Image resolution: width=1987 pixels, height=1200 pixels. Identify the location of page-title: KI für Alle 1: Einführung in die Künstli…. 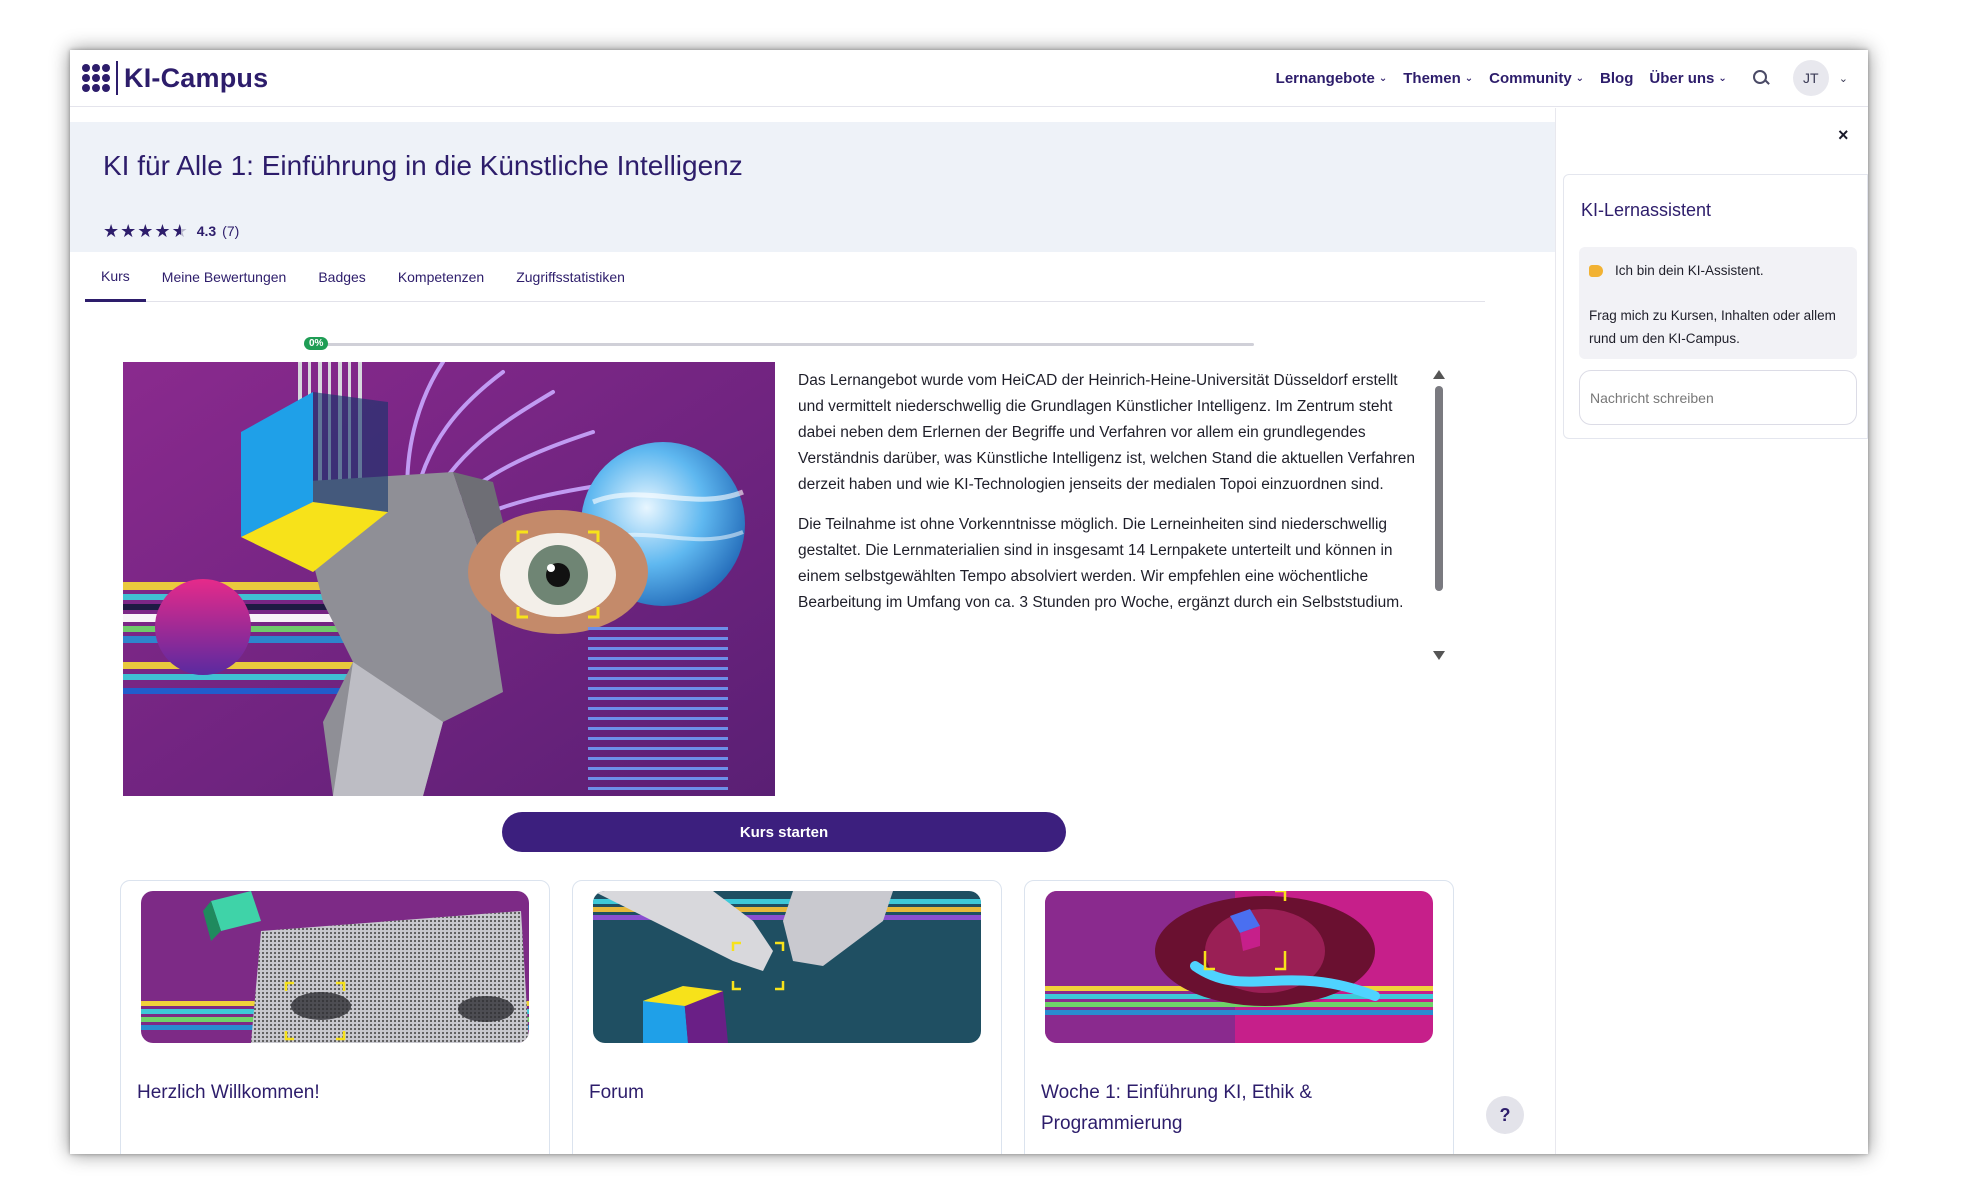
(423, 165).